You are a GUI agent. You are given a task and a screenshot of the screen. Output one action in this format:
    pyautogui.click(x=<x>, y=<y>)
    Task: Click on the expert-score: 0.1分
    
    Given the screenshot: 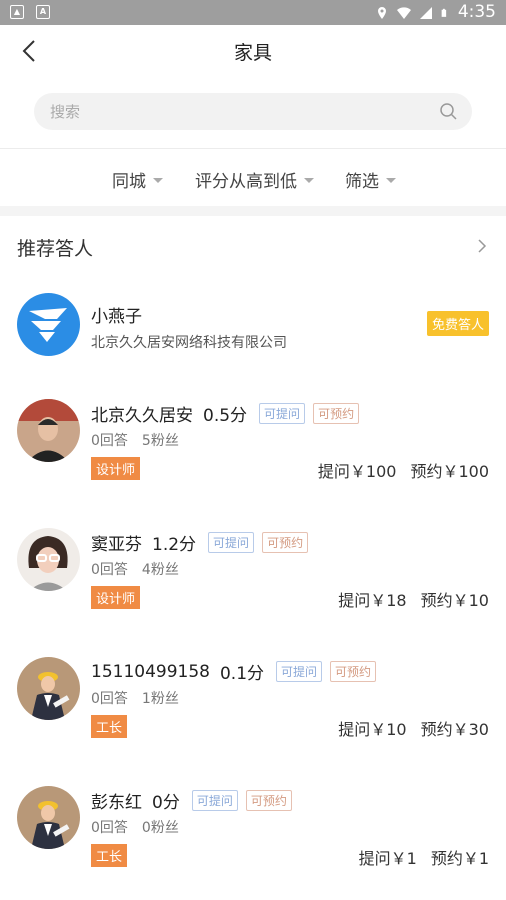 What is the action you would take?
    pyautogui.click(x=242, y=674)
    